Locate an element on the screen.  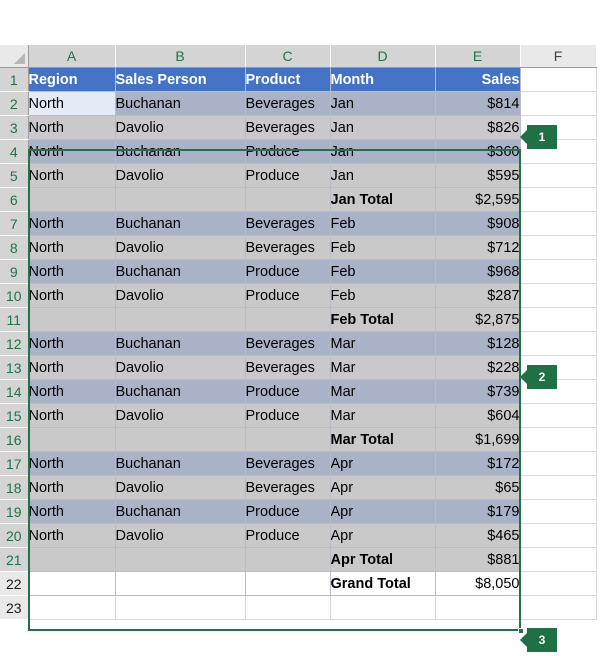
table-row: 15 North Davolio Produce Mar $604 is located at coordinates (298, 415).